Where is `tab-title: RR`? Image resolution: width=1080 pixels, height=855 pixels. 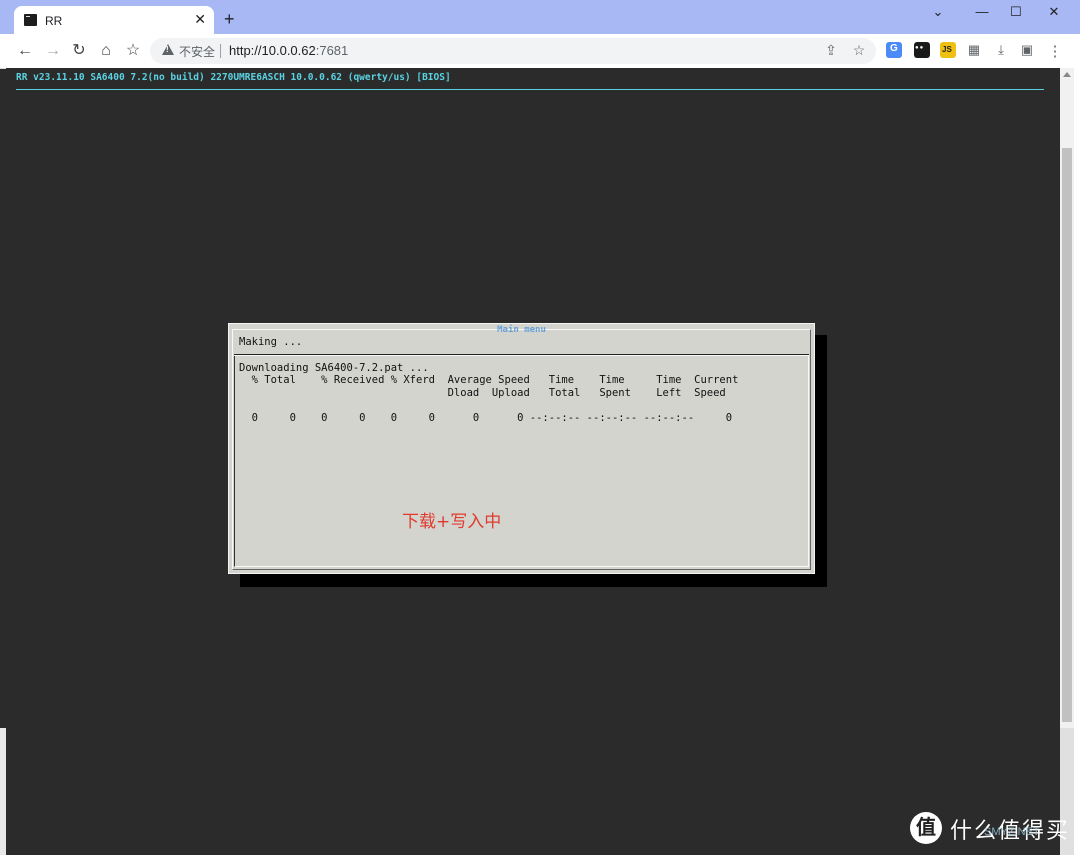
tab-title: RR is located at coordinates (54, 21).